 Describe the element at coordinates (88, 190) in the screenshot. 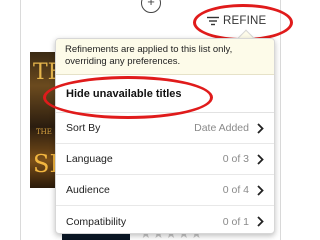

I see `audience-label: Audience` at that location.